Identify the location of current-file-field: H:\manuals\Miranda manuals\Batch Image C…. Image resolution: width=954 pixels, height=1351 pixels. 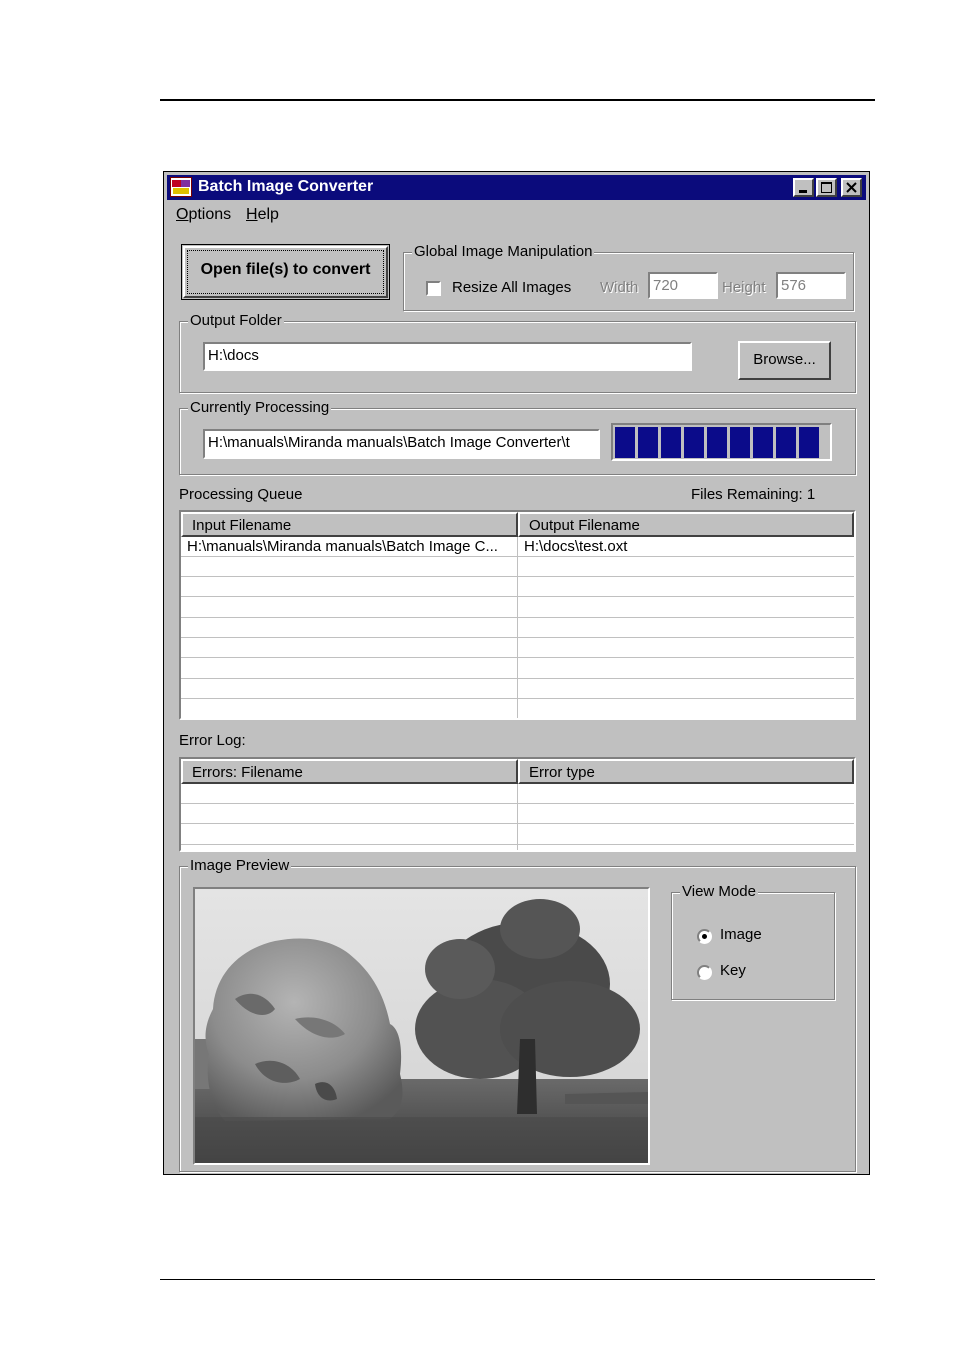
(401, 444).